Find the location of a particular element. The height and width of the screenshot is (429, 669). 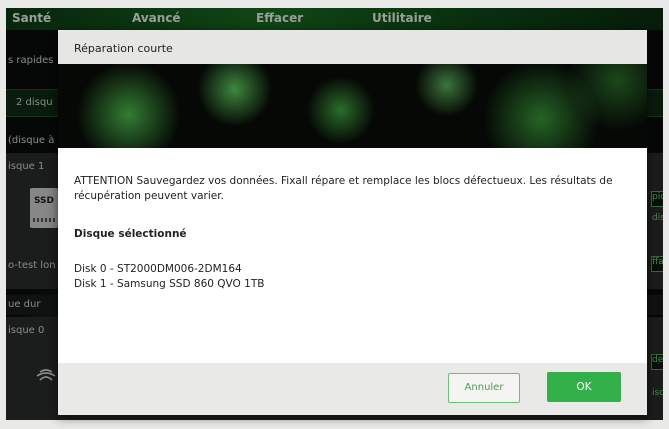

list-item: Disk 1 - Samsung SSD 860 QVO 1TB is located at coordinates (169, 284).